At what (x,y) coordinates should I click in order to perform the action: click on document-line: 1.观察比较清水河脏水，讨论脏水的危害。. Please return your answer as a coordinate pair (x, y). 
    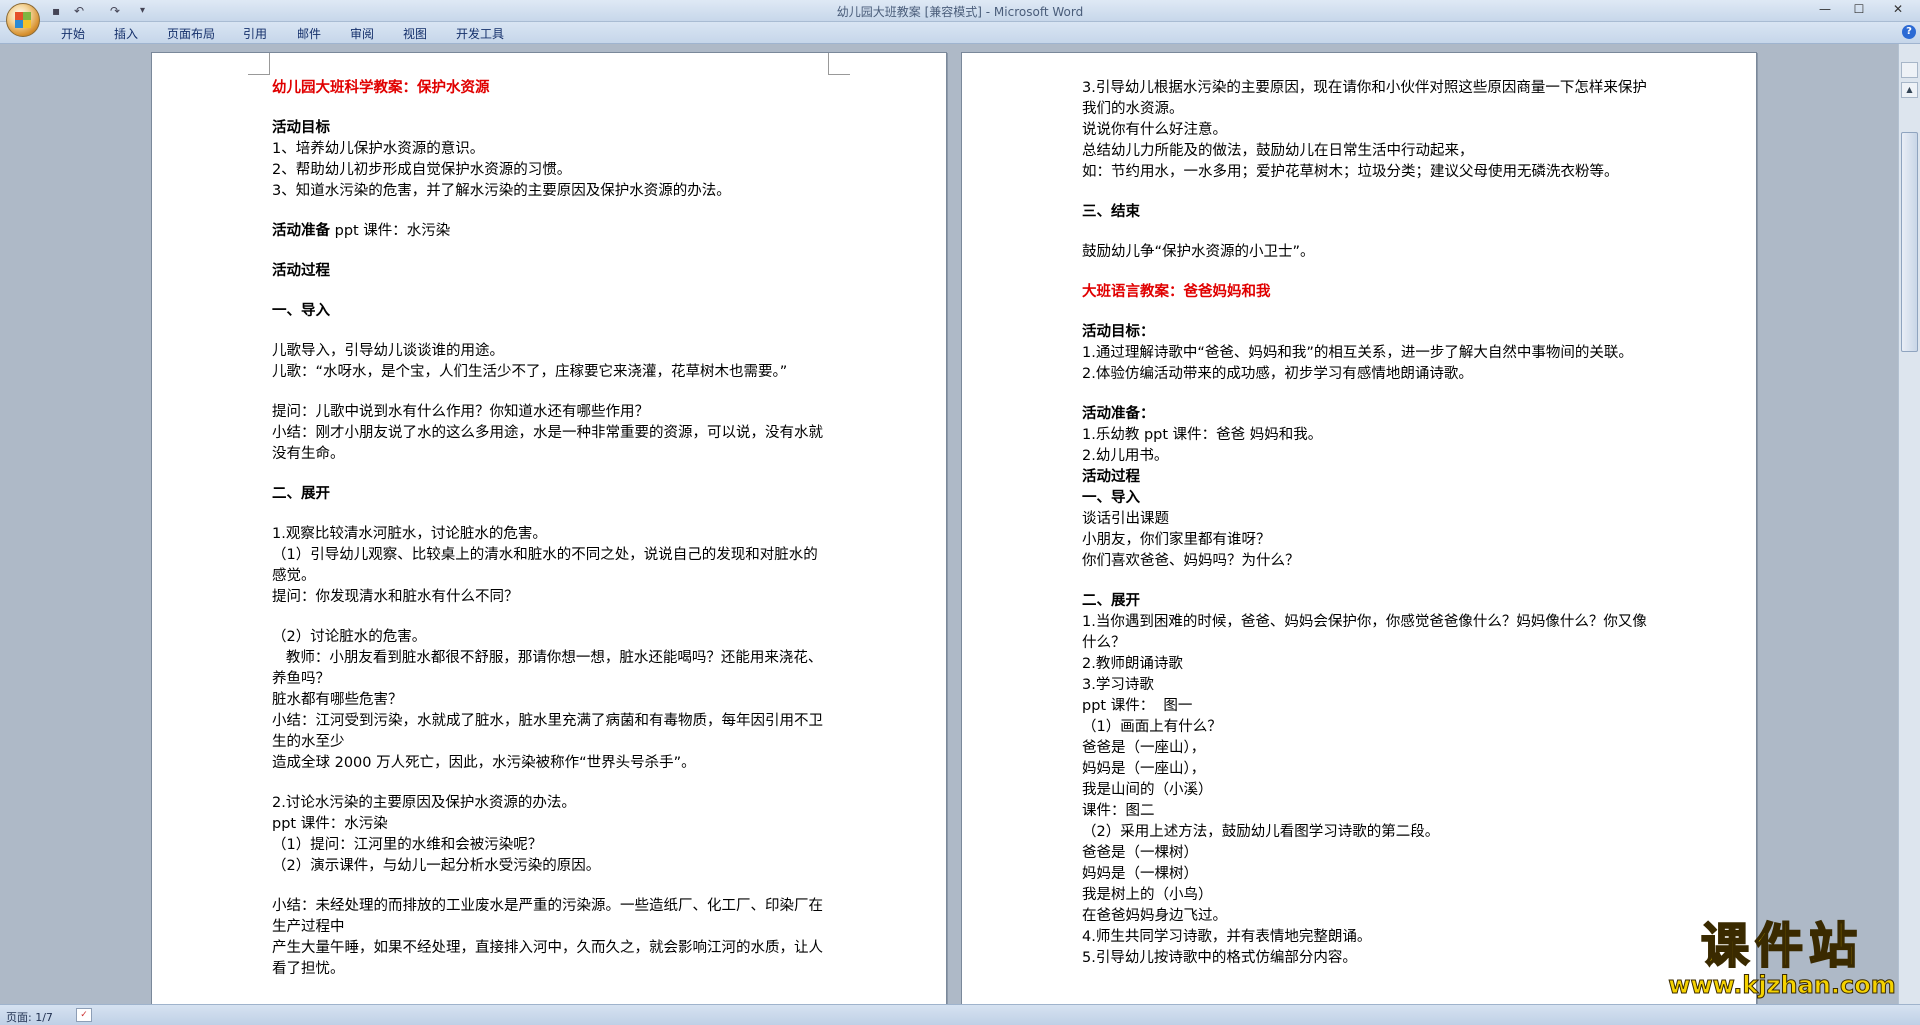
    Looking at the image, I should click on (409, 534).